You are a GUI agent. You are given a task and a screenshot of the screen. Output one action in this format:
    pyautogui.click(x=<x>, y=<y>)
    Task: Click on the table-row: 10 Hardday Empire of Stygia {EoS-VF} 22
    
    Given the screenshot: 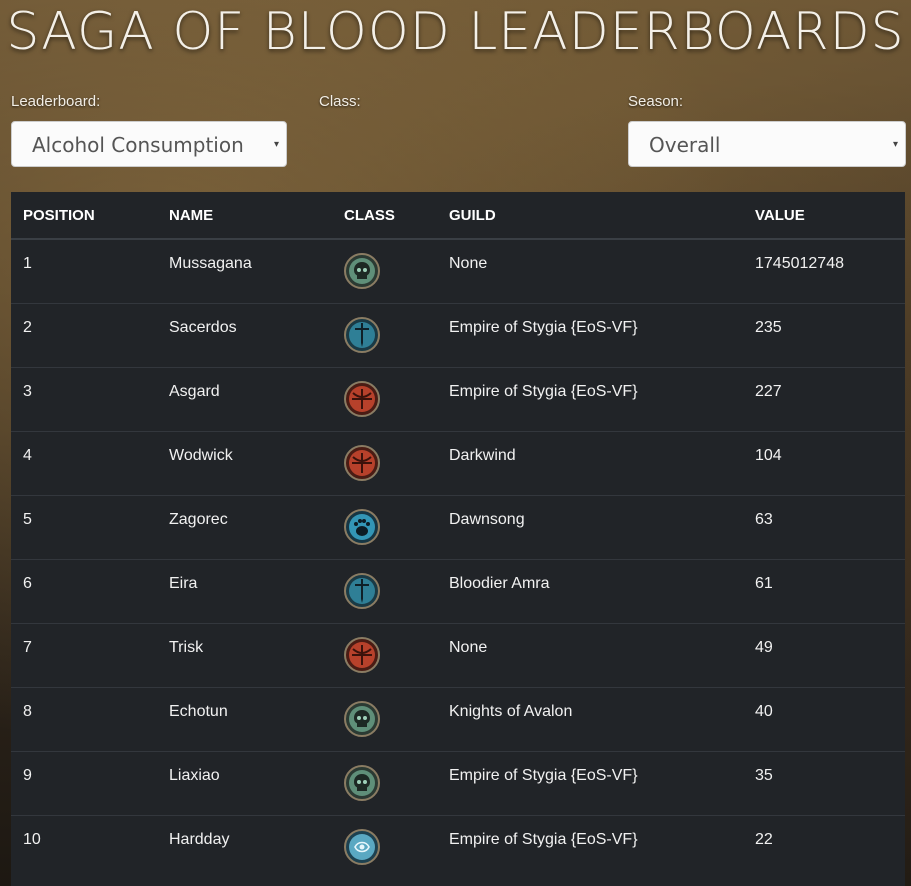 What is the action you would take?
    pyautogui.click(x=458, y=846)
    